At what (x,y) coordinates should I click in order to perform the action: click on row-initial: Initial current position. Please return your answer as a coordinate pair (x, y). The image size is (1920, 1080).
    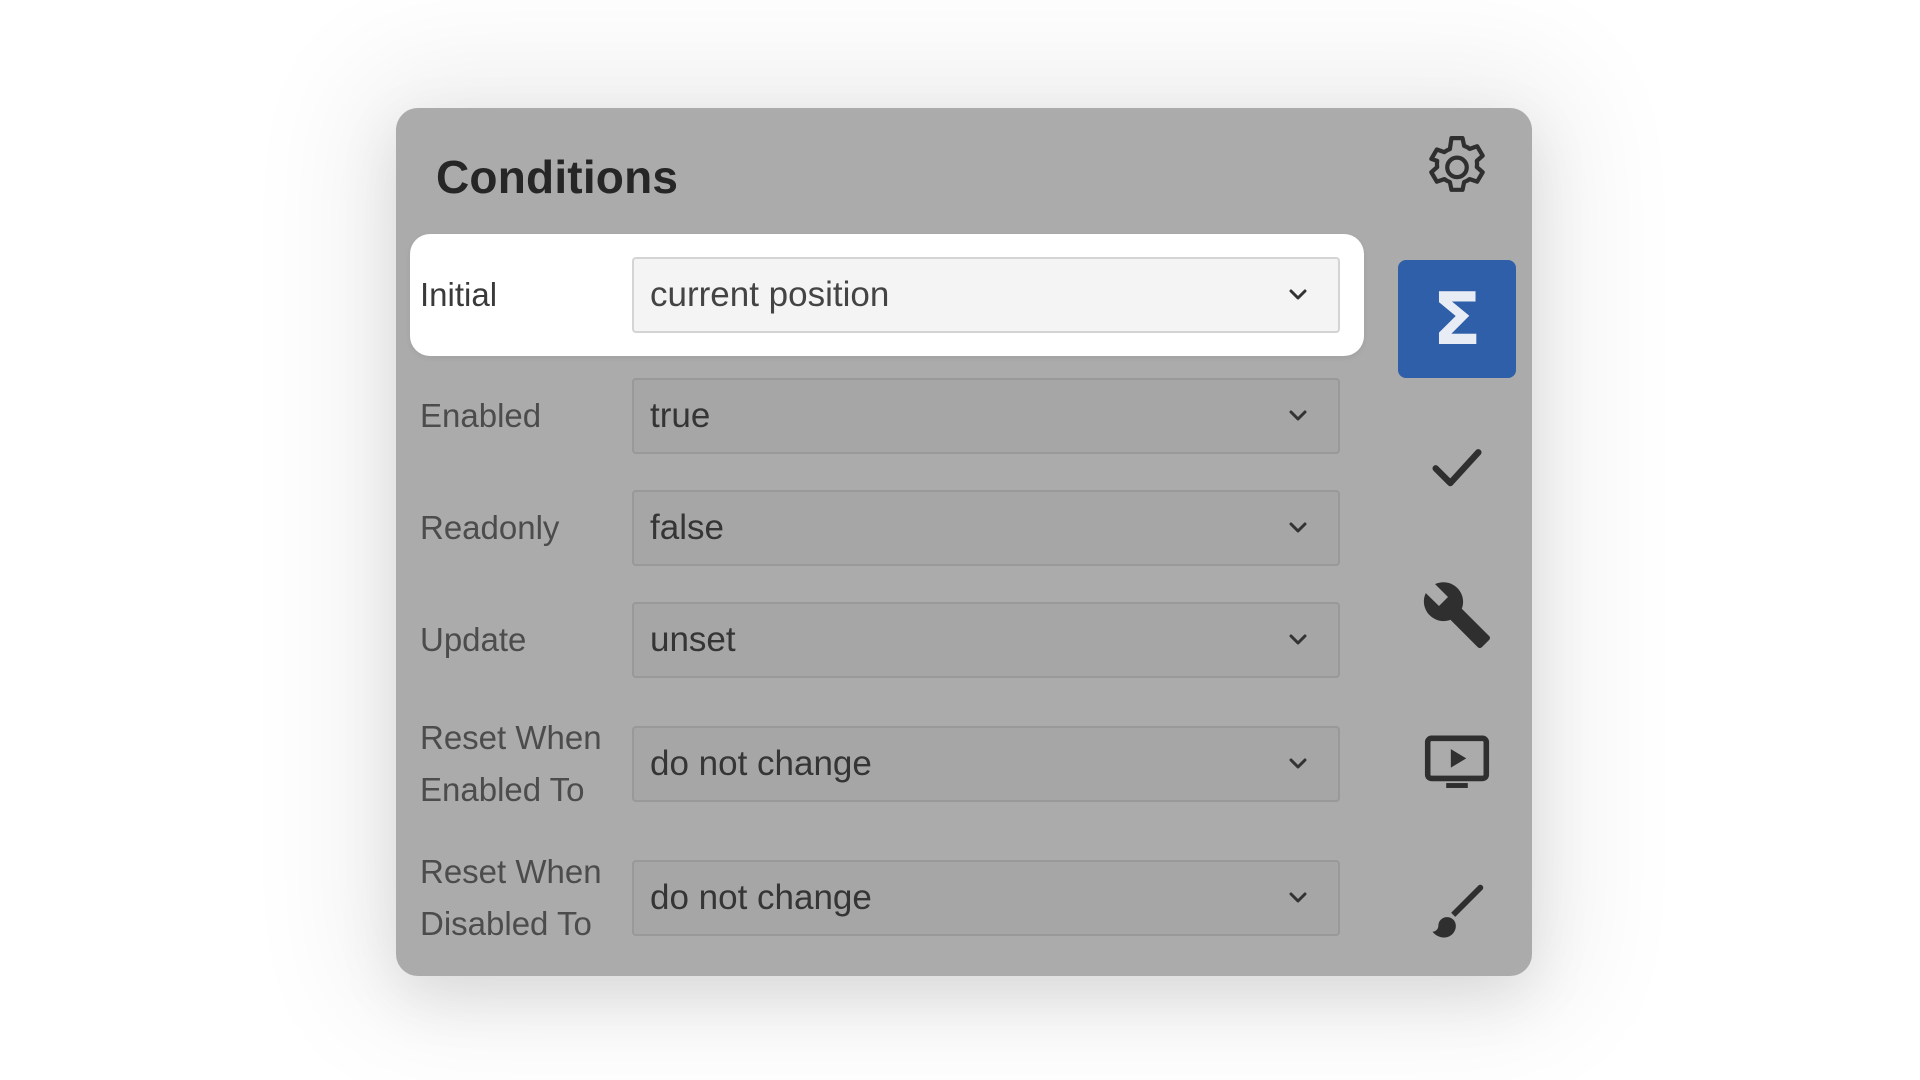
    Looking at the image, I should click on (887, 295).